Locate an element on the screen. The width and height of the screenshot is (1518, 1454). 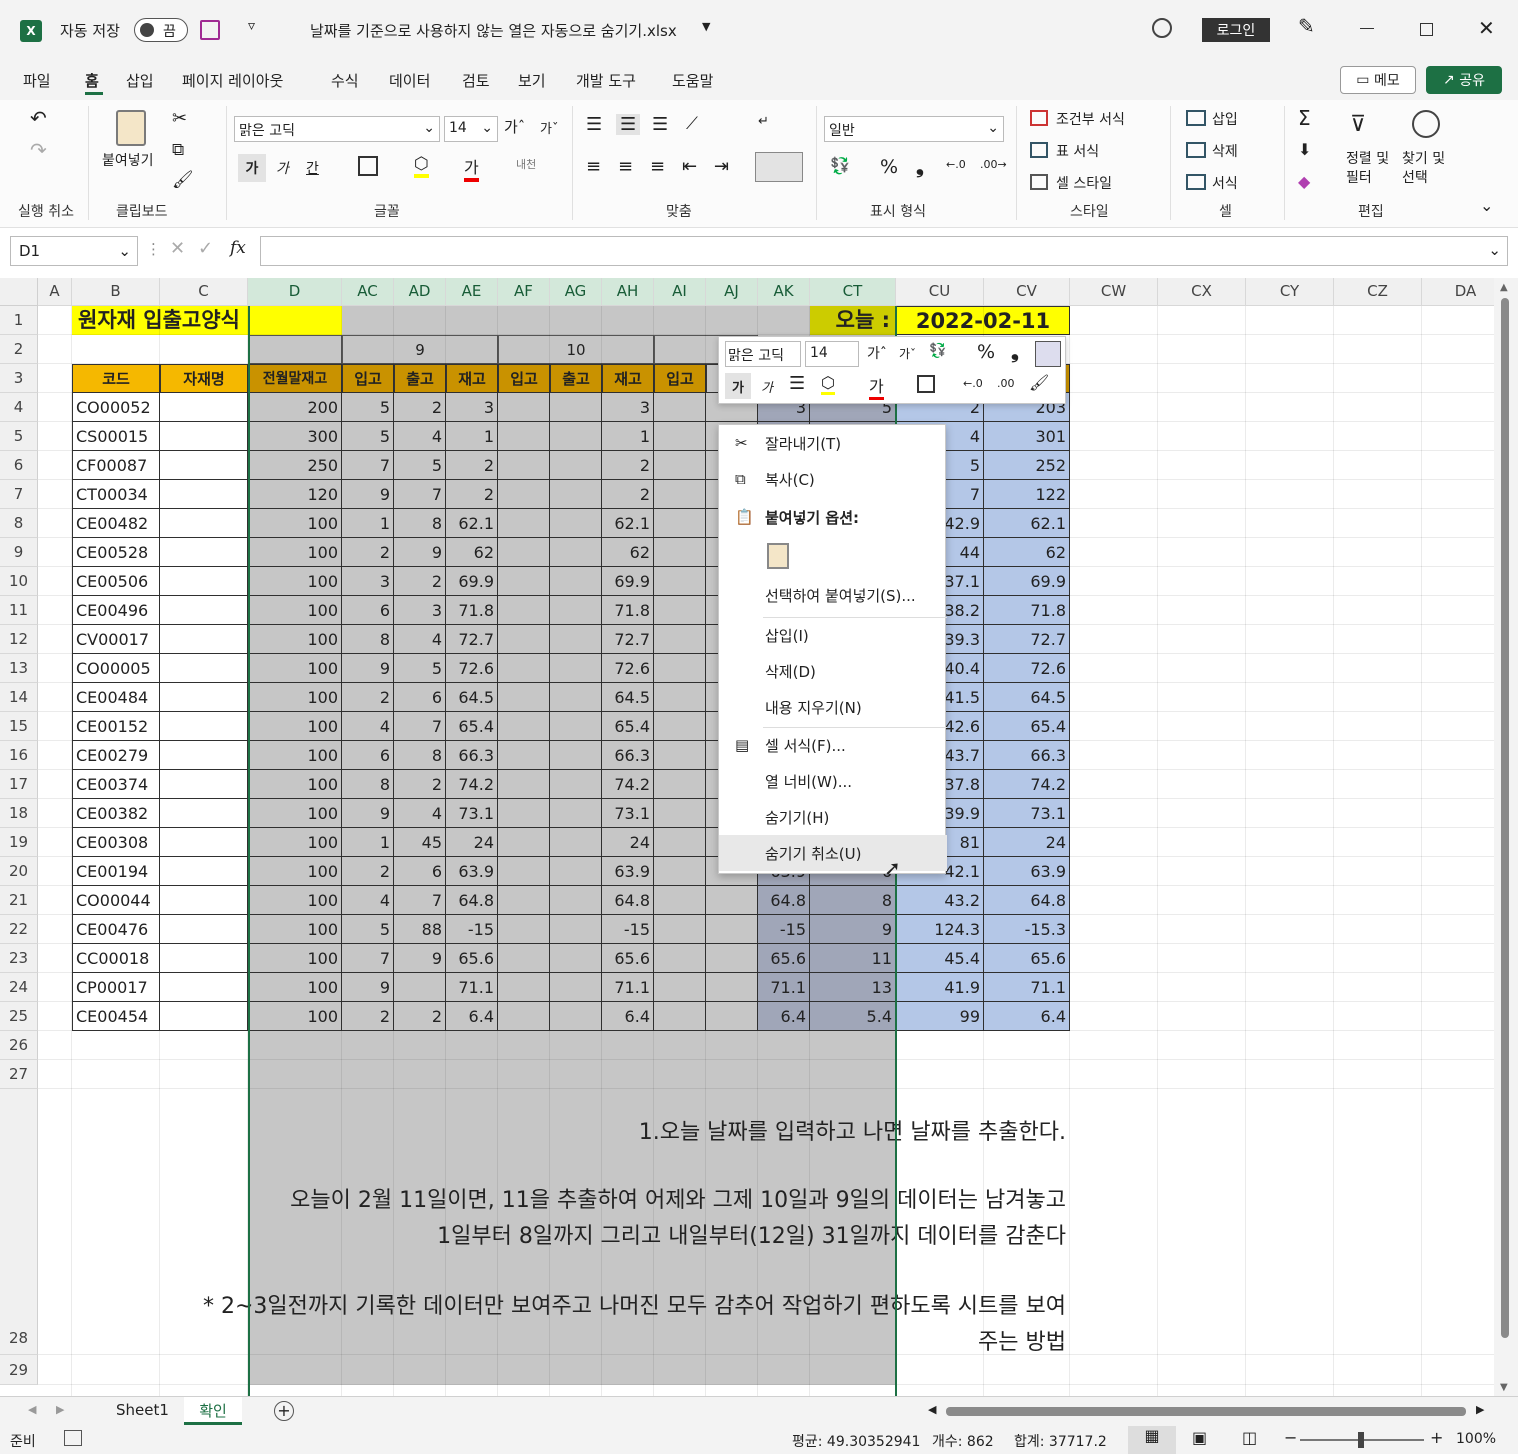
row-header: 1 is located at coordinates (19, 320).